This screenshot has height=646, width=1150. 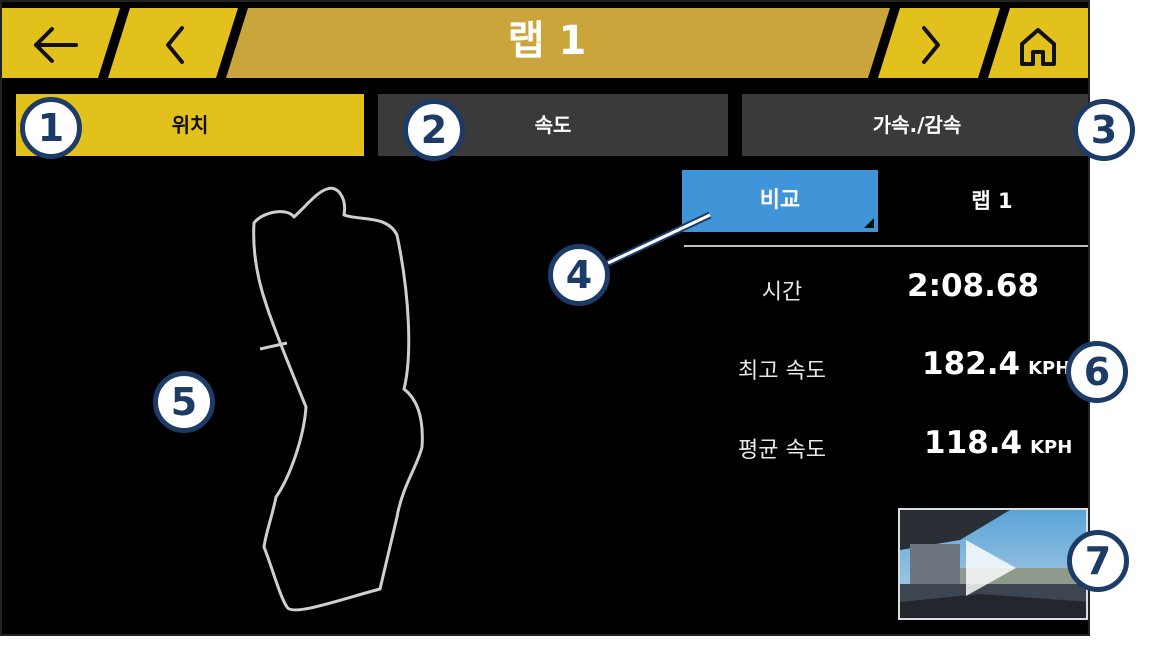 What do you see at coordinates (886, 246) in the screenshot?
I see `stats-divider` at bounding box center [886, 246].